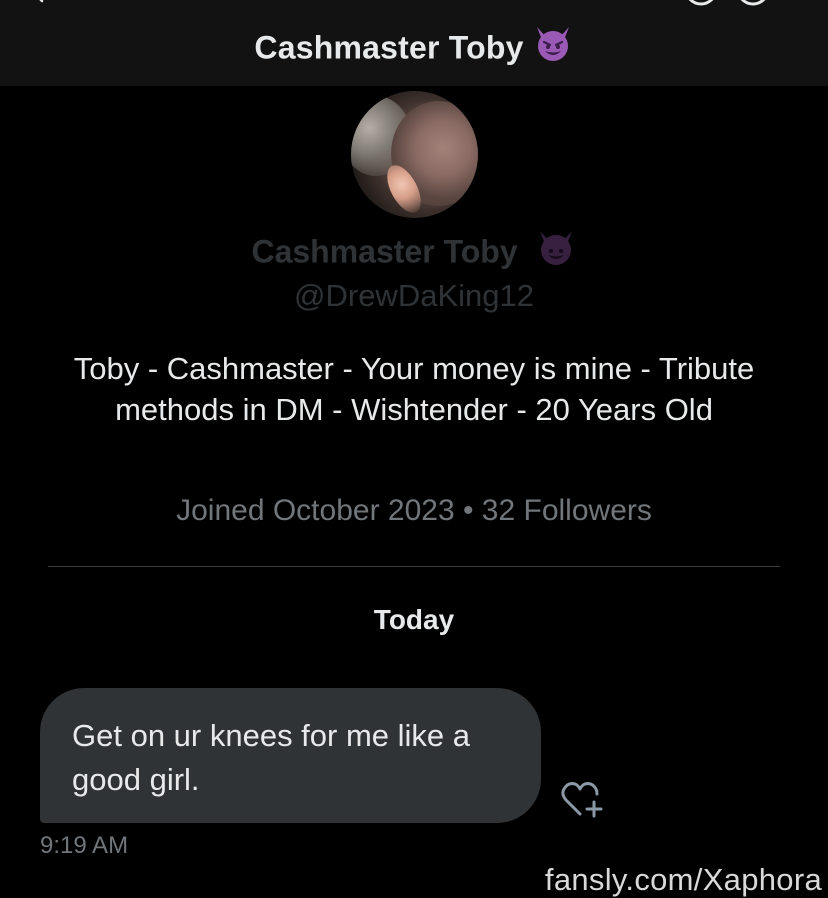 This screenshot has height=898, width=828. I want to click on conversation-title-text: Cashmaster Toby, so click(389, 47).